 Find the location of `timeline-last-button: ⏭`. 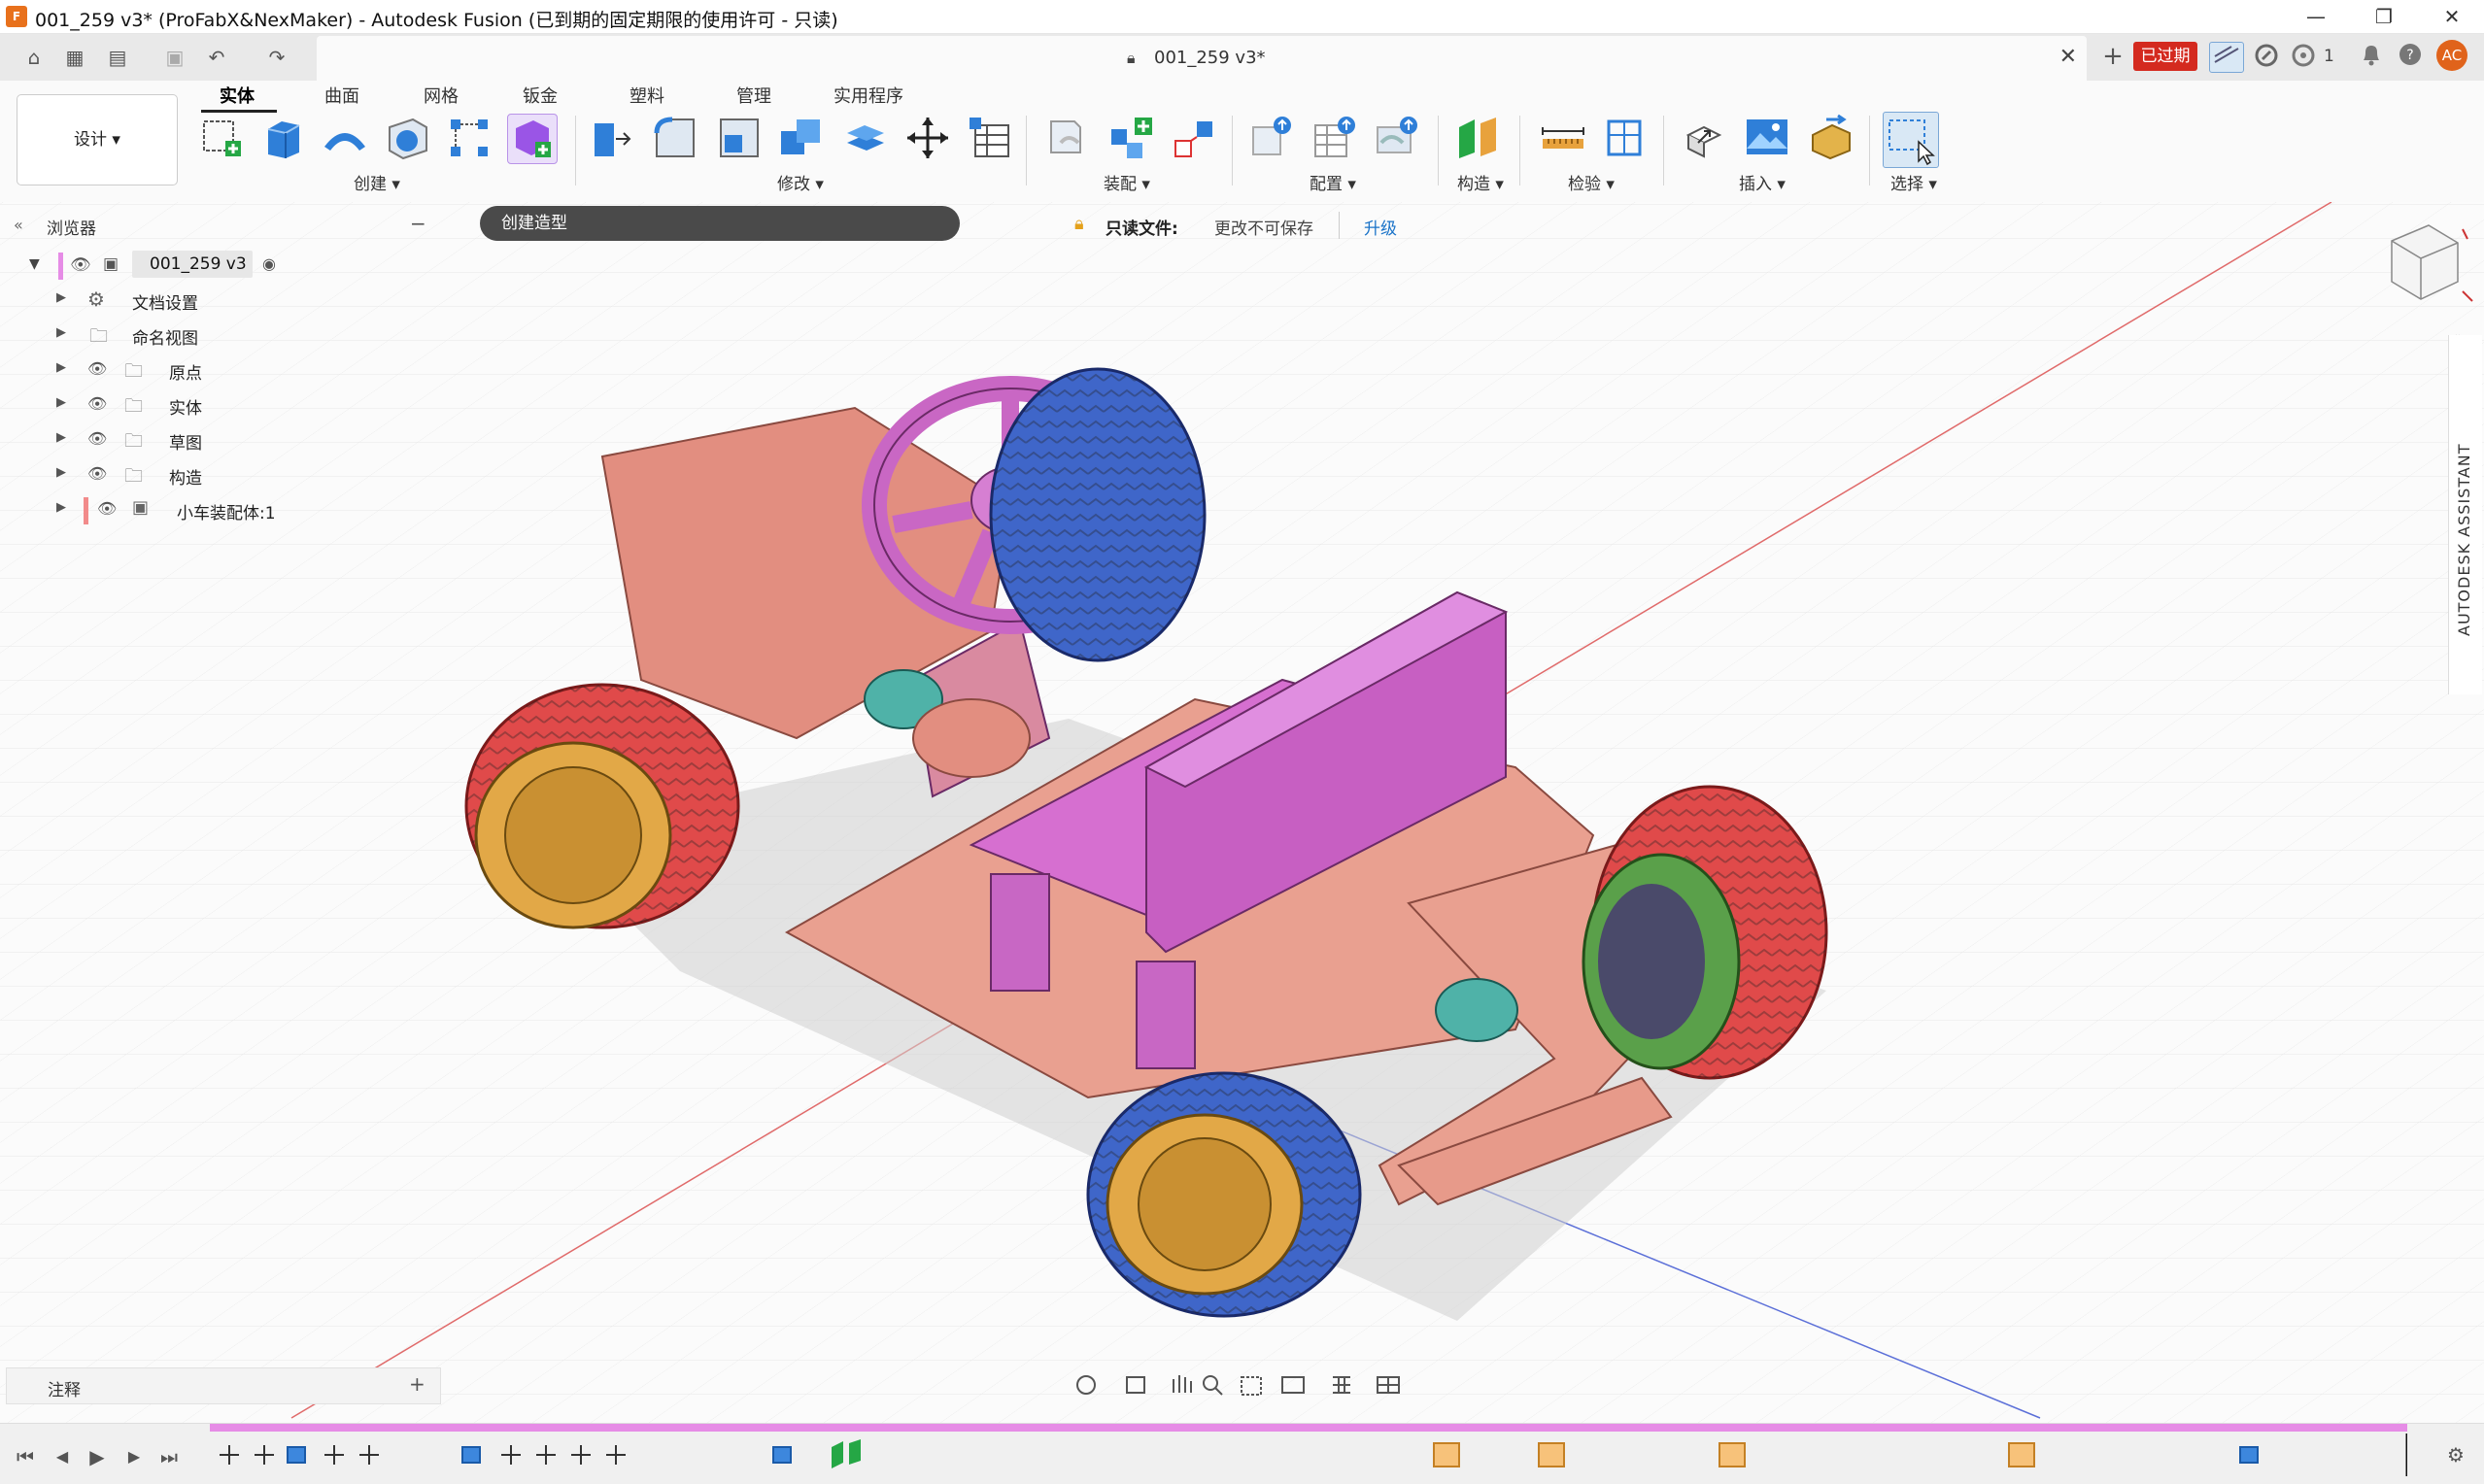

timeline-last-button: ⏭ is located at coordinates (169, 1456).